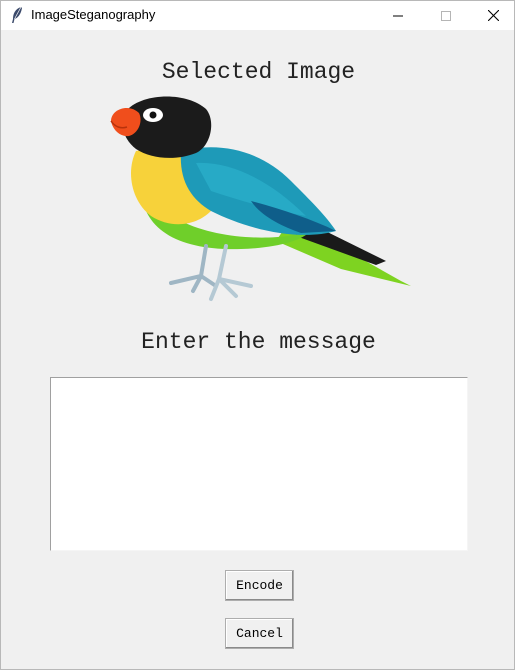 This screenshot has width=515, height=670. Describe the element at coordinates (258, 342) in the screenshot. I see `message-heading: Enter the message` at that location.